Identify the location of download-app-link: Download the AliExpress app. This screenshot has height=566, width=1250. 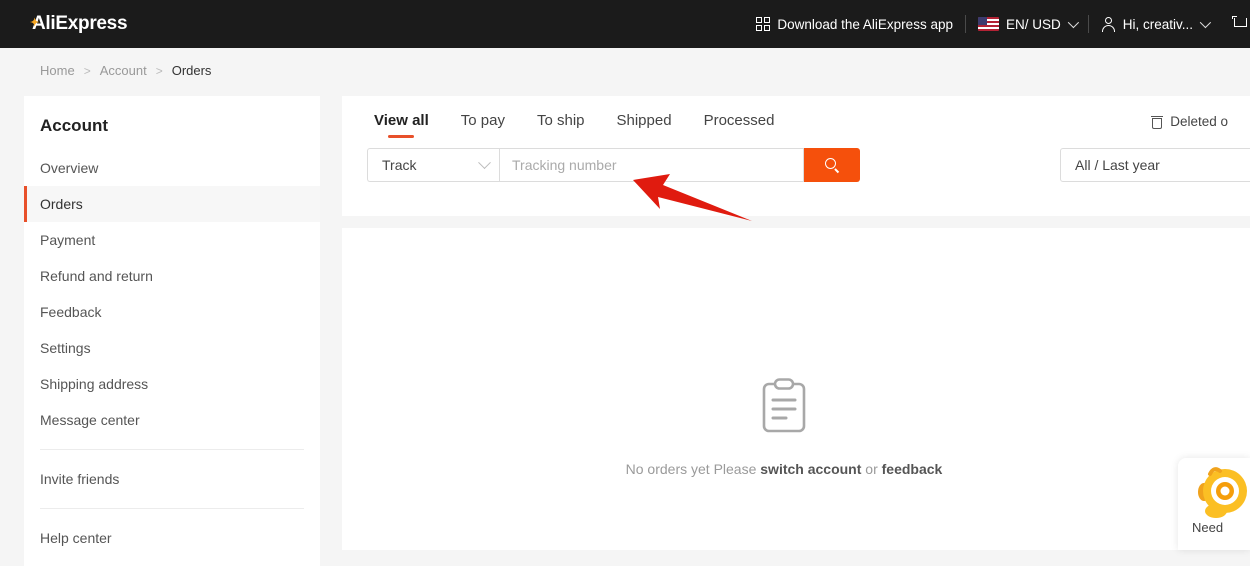
(854, 24).